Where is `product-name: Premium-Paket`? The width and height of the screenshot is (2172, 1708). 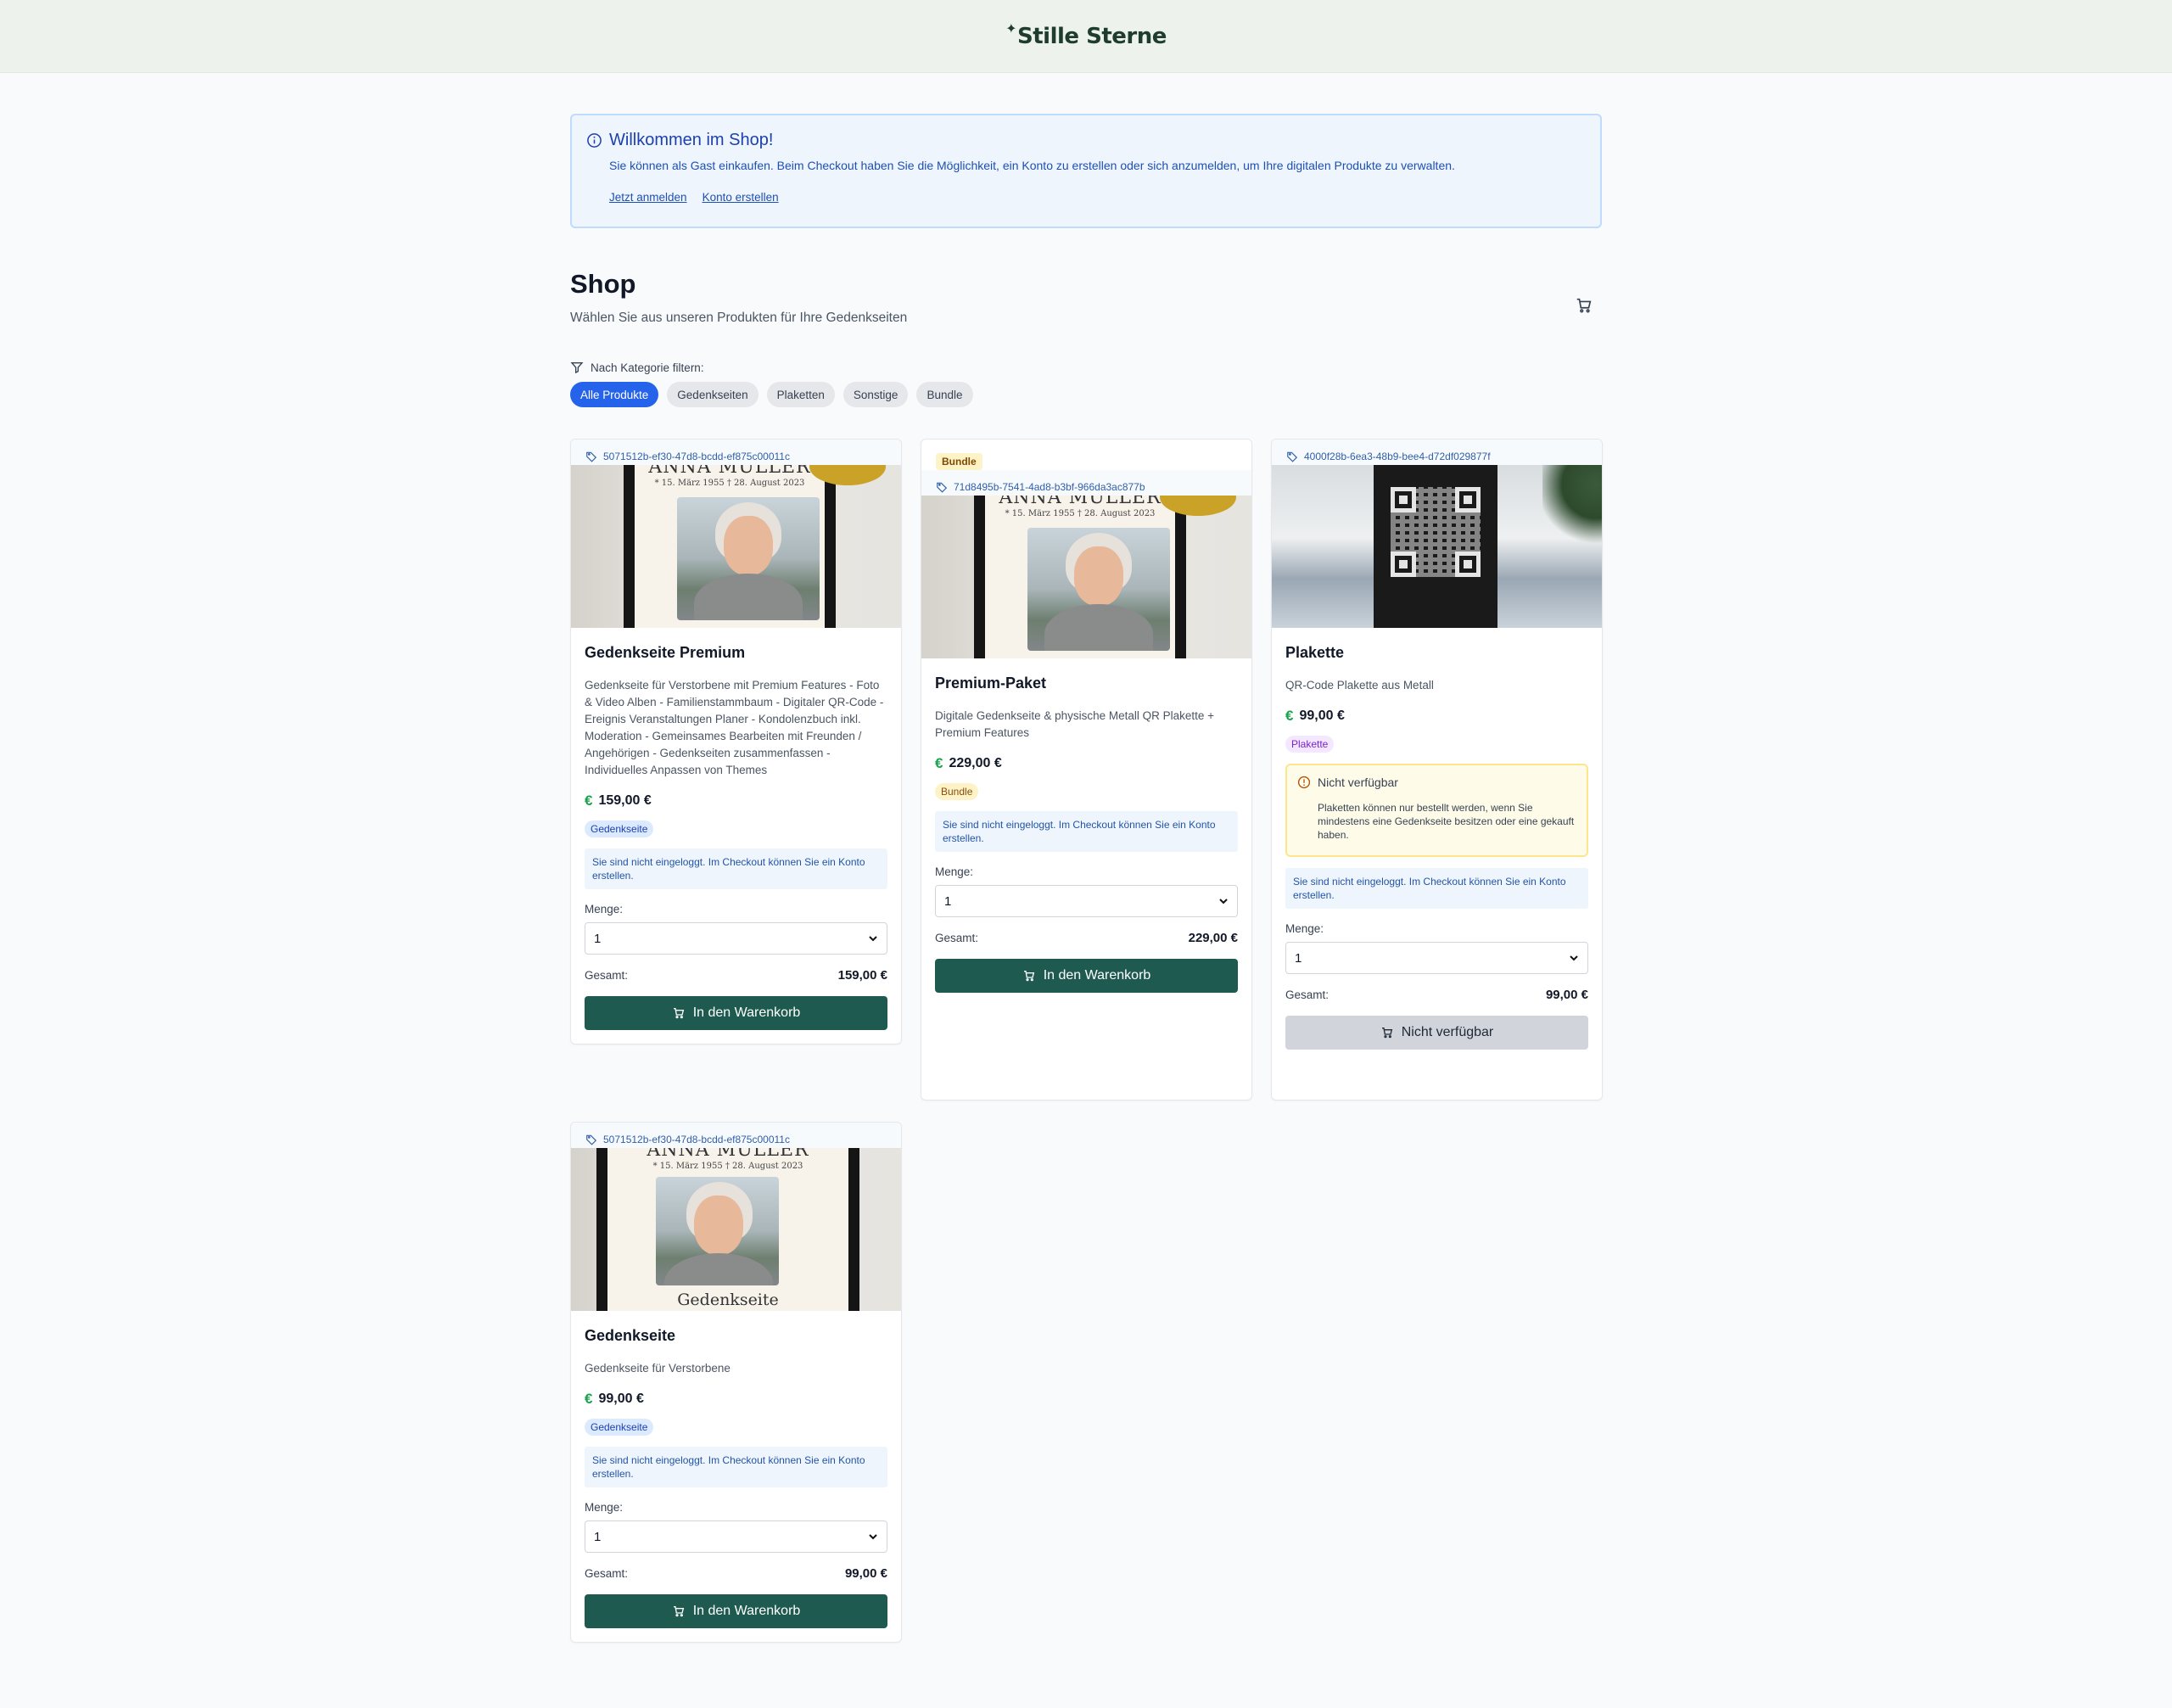 product-name: Premium-Paket is located at coordinates (991, 683).